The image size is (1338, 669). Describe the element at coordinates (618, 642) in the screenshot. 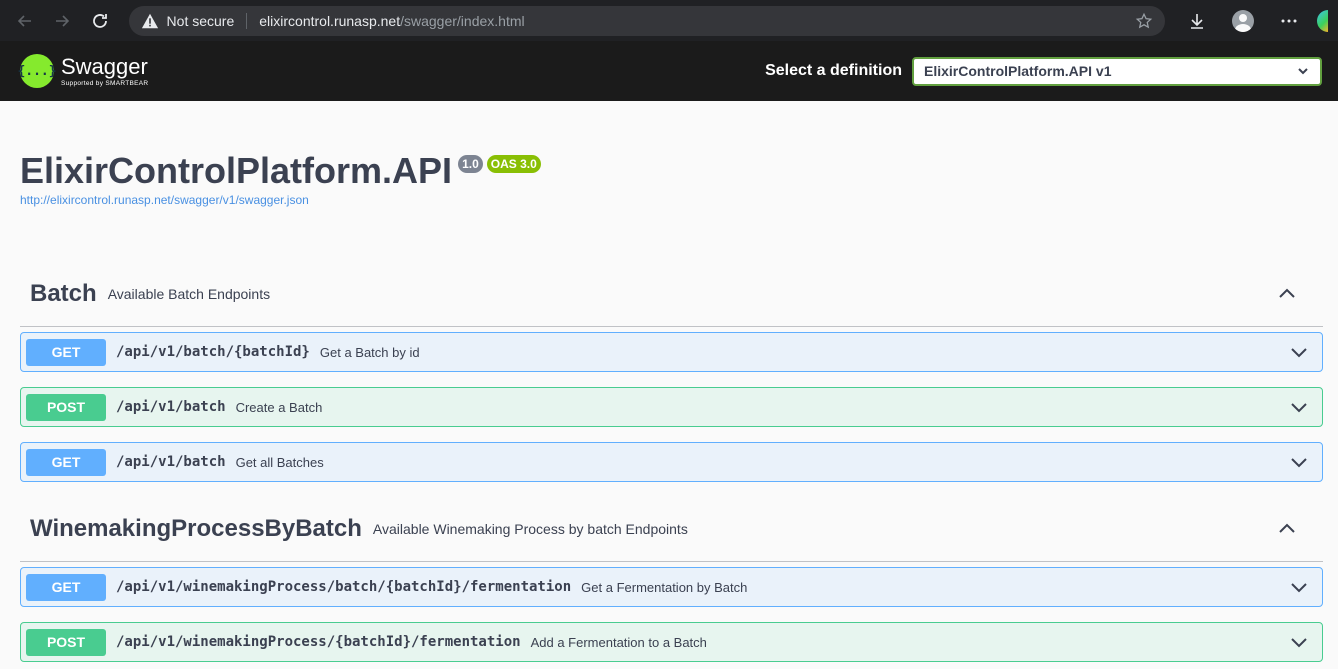

I see `operation-summary: Add a Fermentation to a Batch` at that location.